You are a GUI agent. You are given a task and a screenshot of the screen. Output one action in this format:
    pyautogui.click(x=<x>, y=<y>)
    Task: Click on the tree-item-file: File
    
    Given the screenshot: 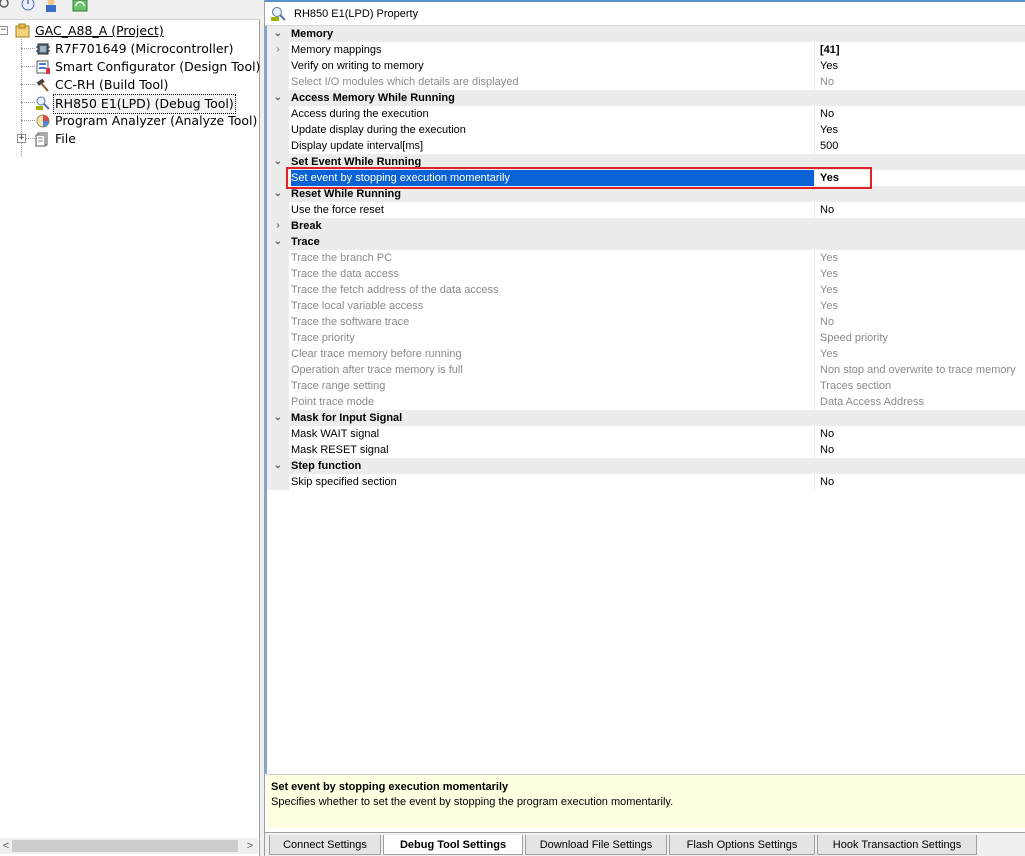 What is the action you would take?
    pyautogui.click(x=56, y=139)
    